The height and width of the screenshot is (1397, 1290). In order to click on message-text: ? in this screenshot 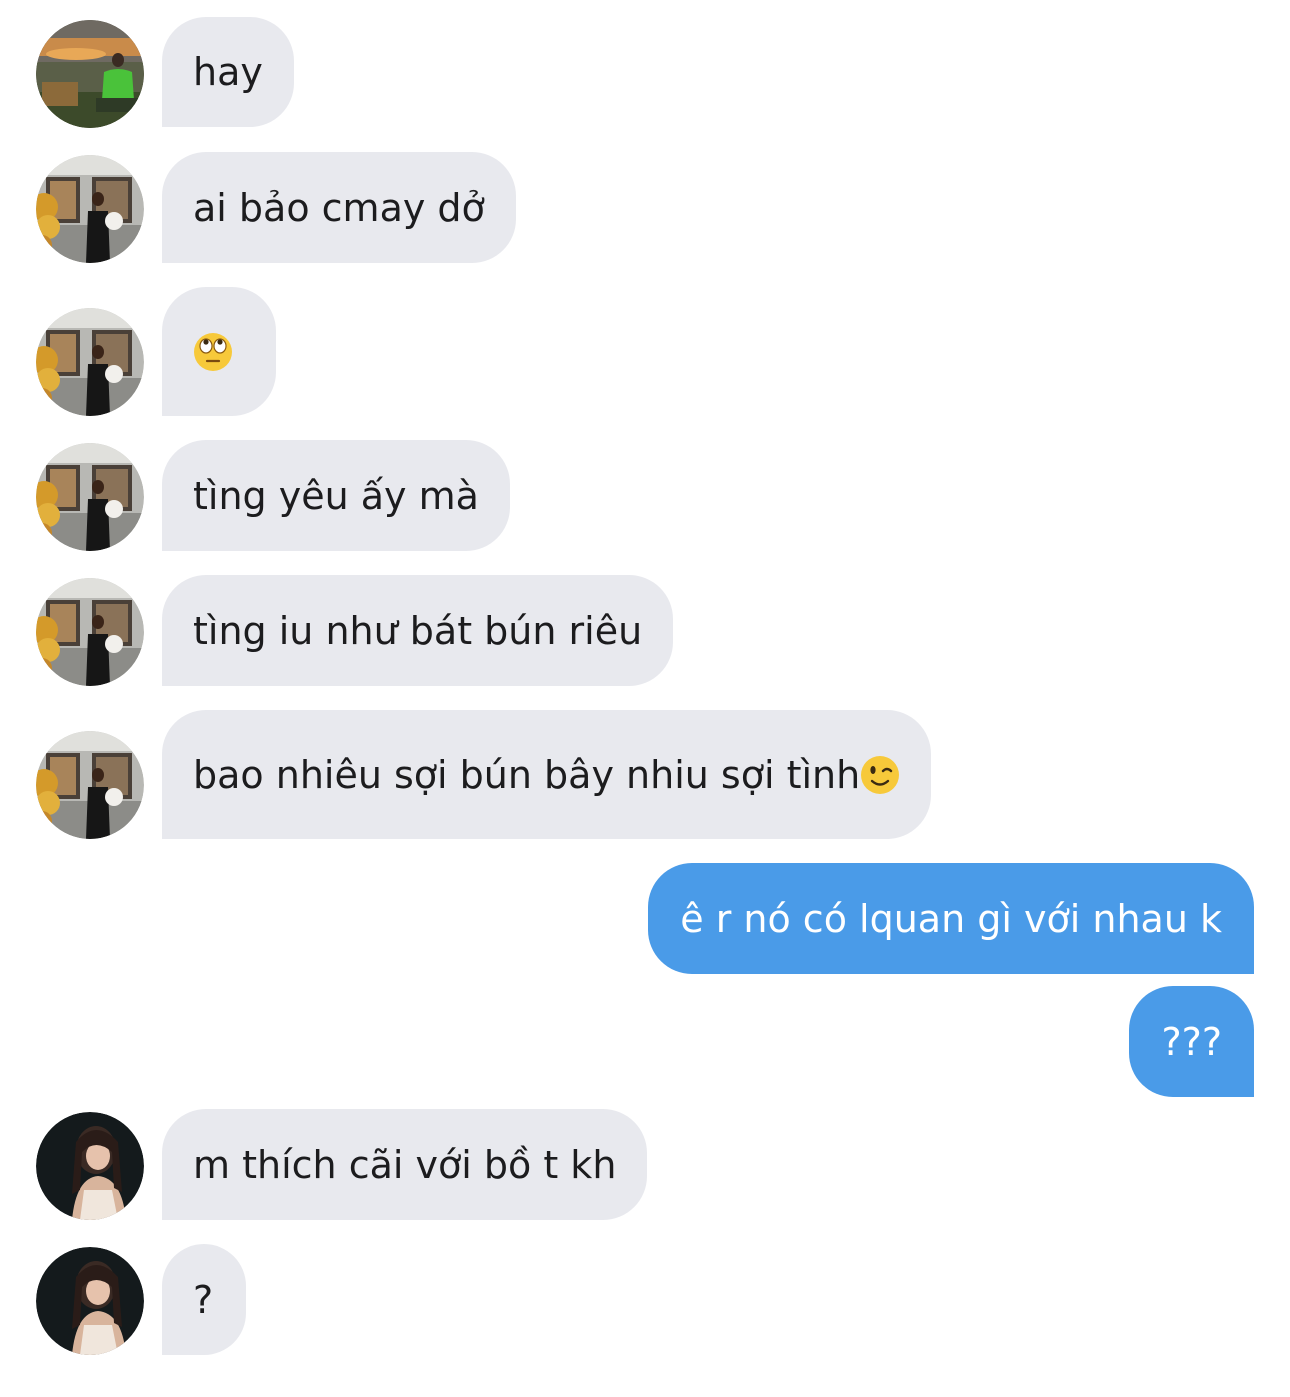, I will do `click(203, 1299)`.